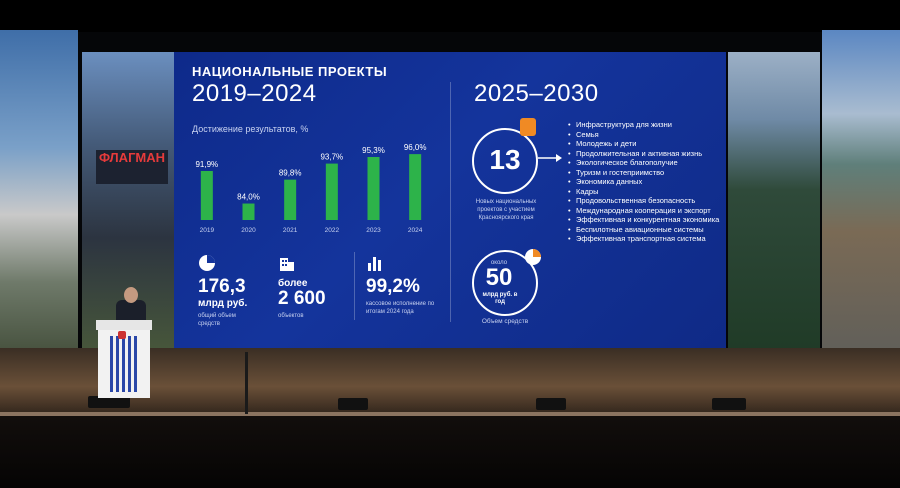 The image size is (900, 488). I want to click on bar-value-label: 91,9%, so click(206, 164).